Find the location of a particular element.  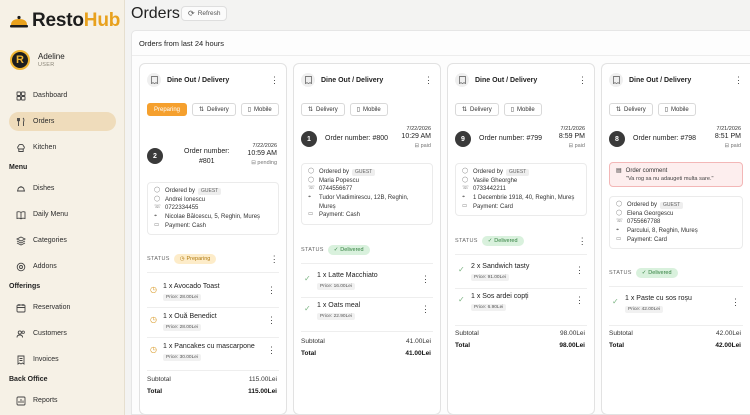

customer-address: Nicolae Bălcescu, 5, Reghin, Mureș is located at coordinates (213, 217).